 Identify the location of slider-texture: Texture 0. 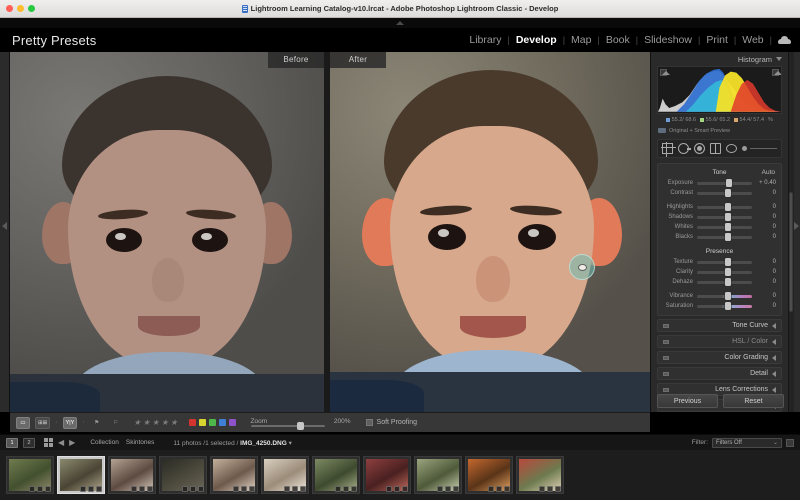
(719, 262).